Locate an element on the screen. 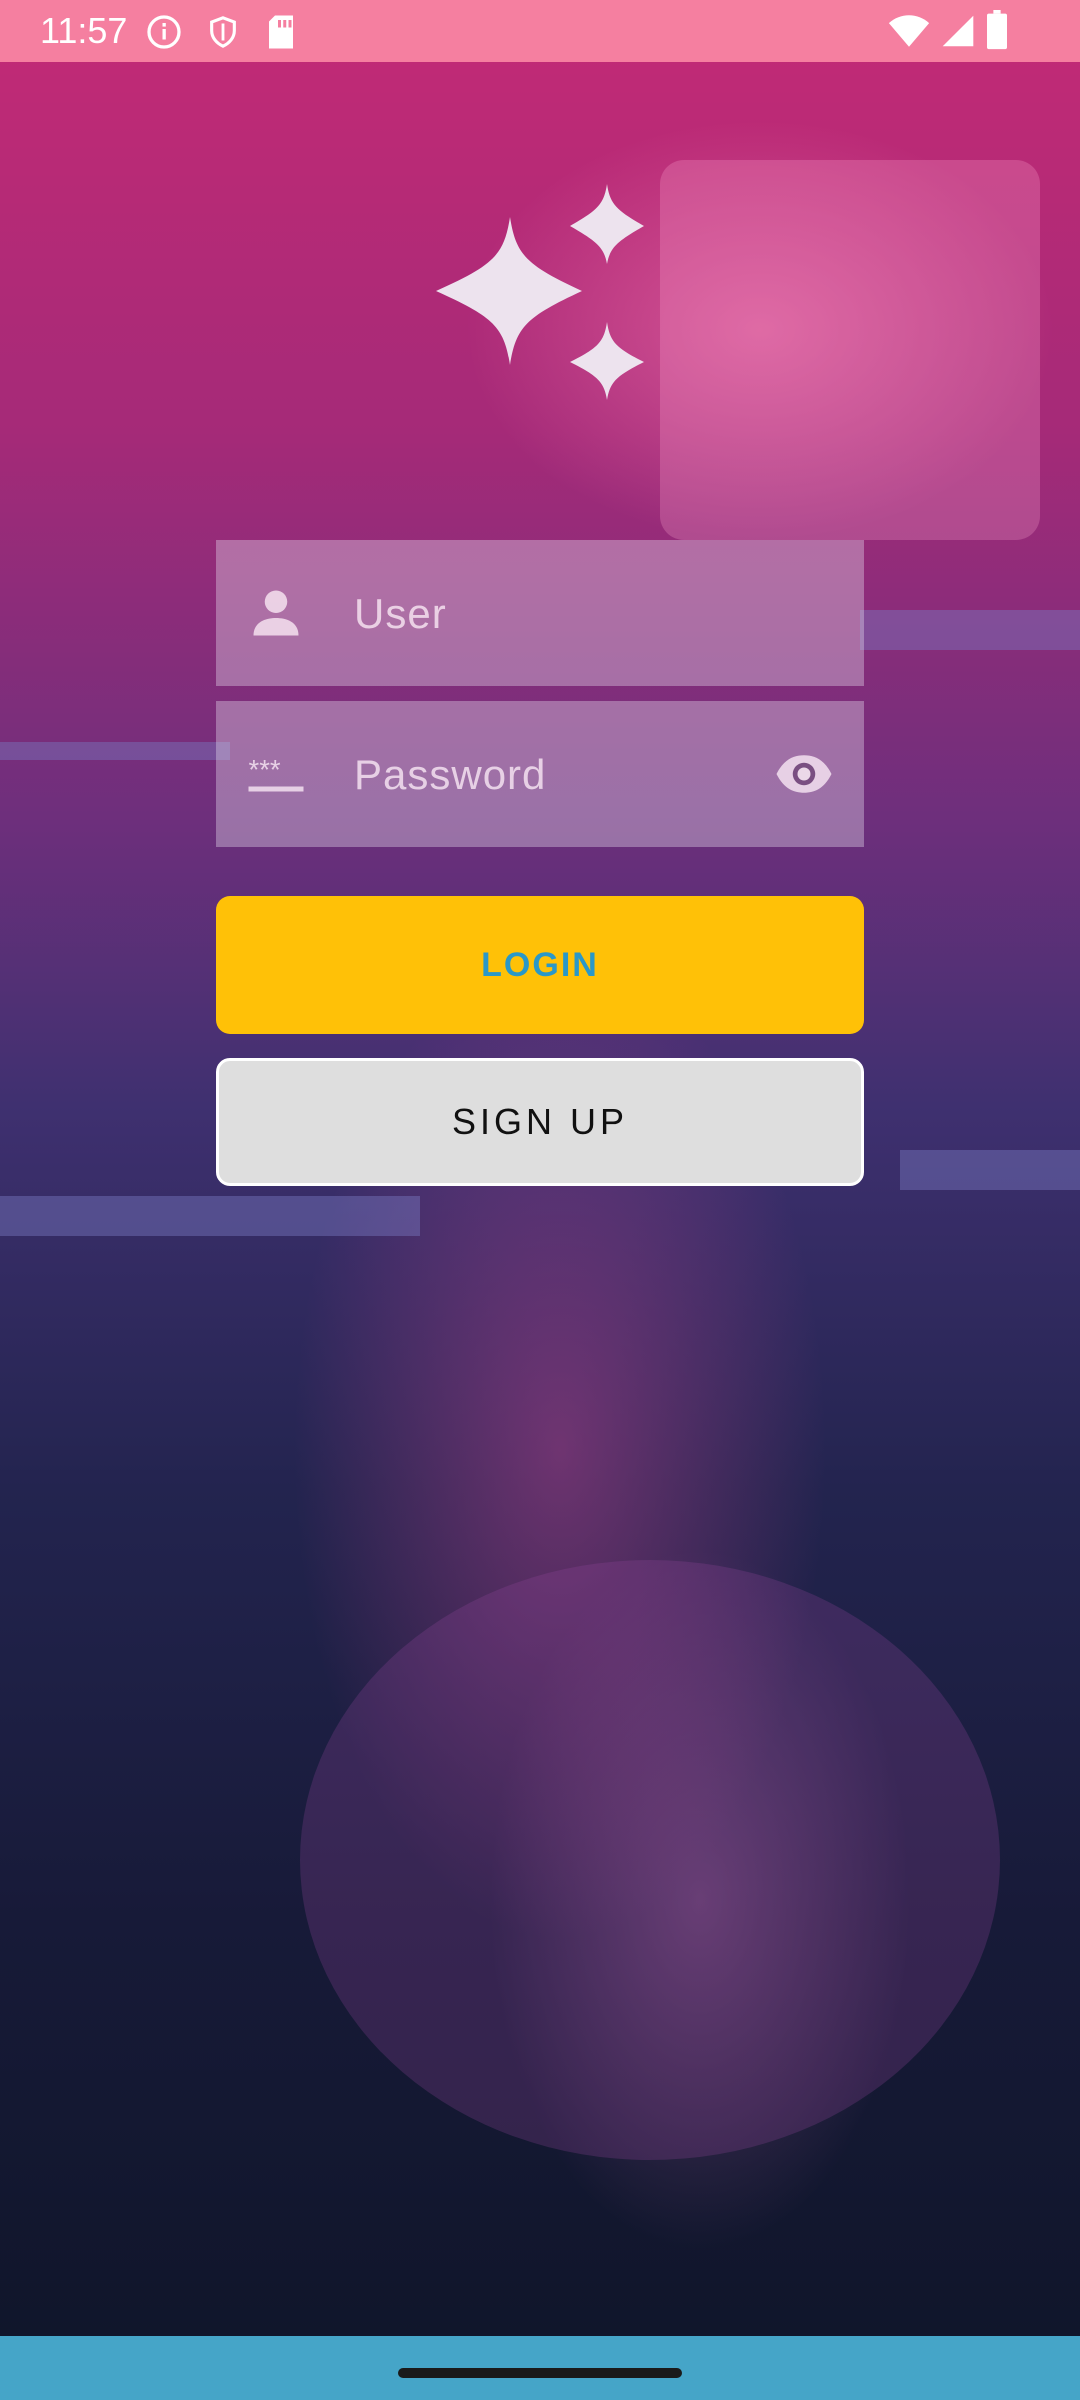  shield-icon is located at coordinates (223, 34).